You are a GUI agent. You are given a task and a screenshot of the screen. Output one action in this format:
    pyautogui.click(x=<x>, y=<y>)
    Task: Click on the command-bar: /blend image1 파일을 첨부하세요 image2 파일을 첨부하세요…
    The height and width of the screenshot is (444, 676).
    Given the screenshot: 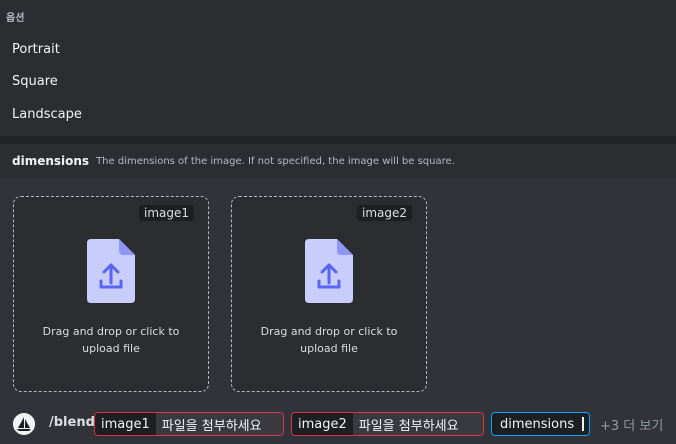 What is the action you would take?
    pyautogui.click(x=338, y=424)
    